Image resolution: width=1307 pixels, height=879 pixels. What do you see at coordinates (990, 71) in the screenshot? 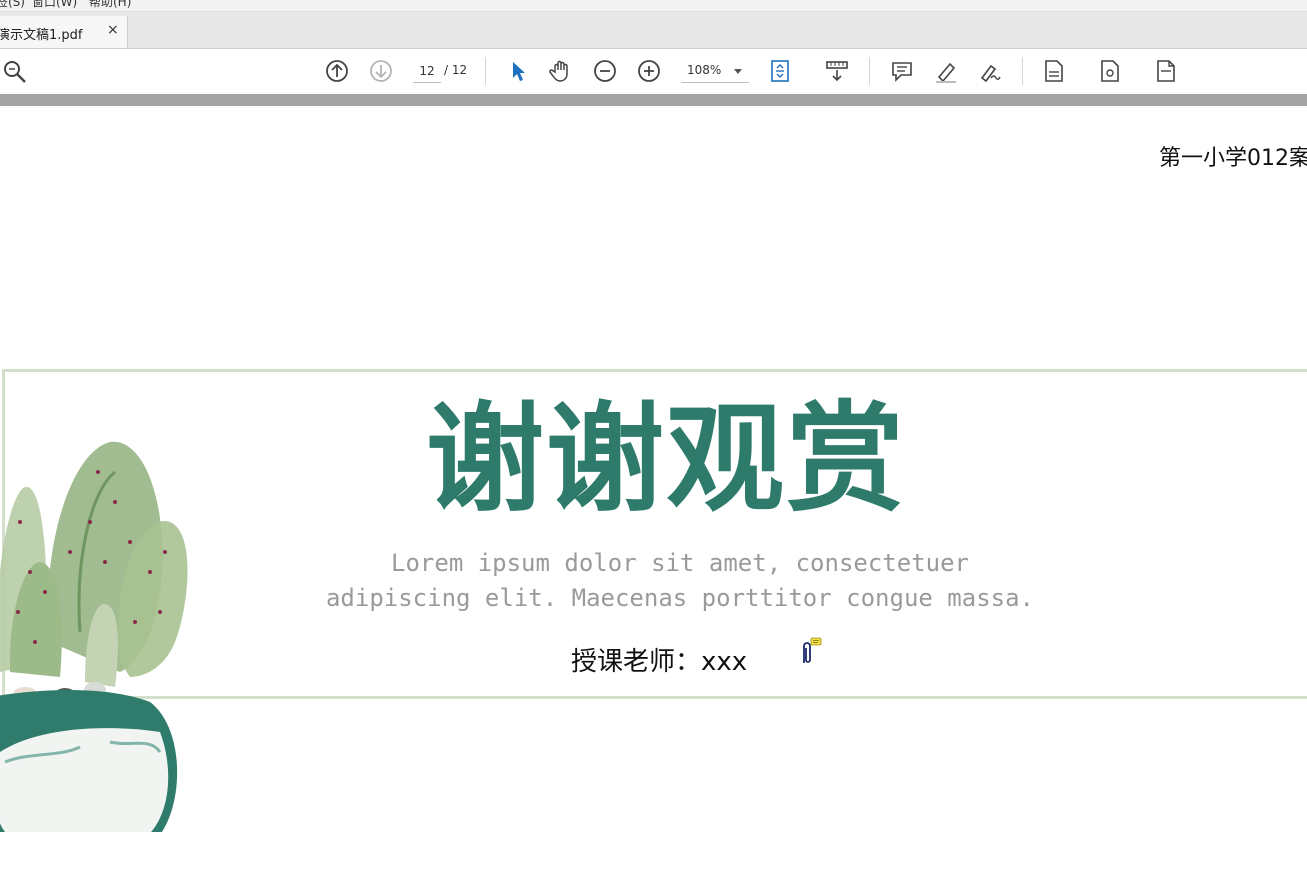
I see `sign-icon` at bounding box center [990, 71].